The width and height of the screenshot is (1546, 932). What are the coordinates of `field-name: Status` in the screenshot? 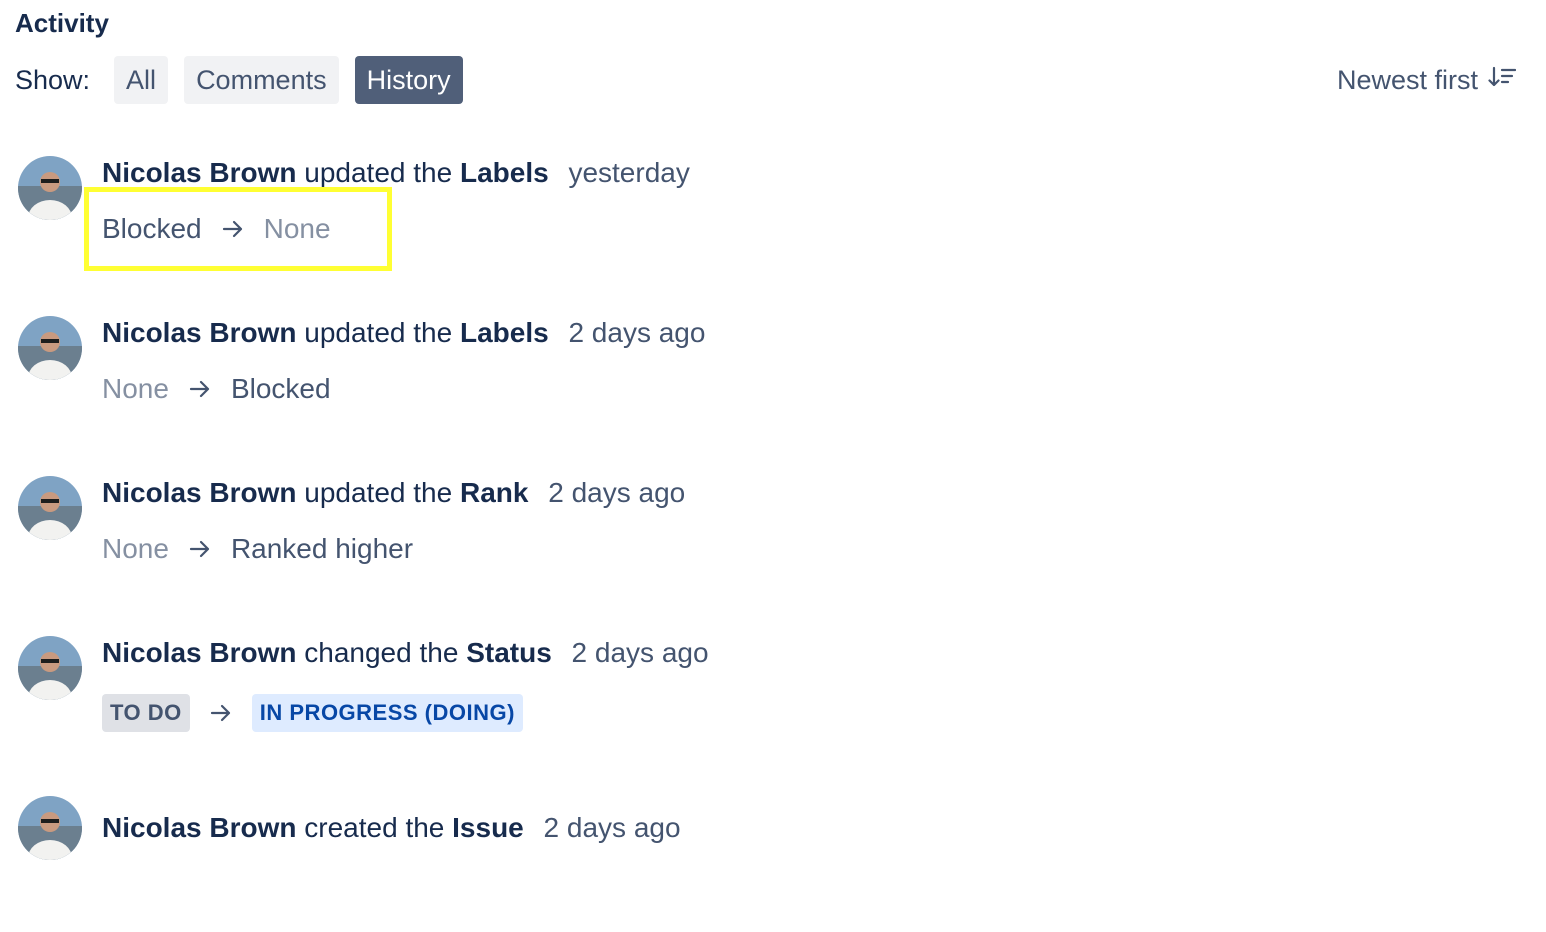 It's located at (509, 652).